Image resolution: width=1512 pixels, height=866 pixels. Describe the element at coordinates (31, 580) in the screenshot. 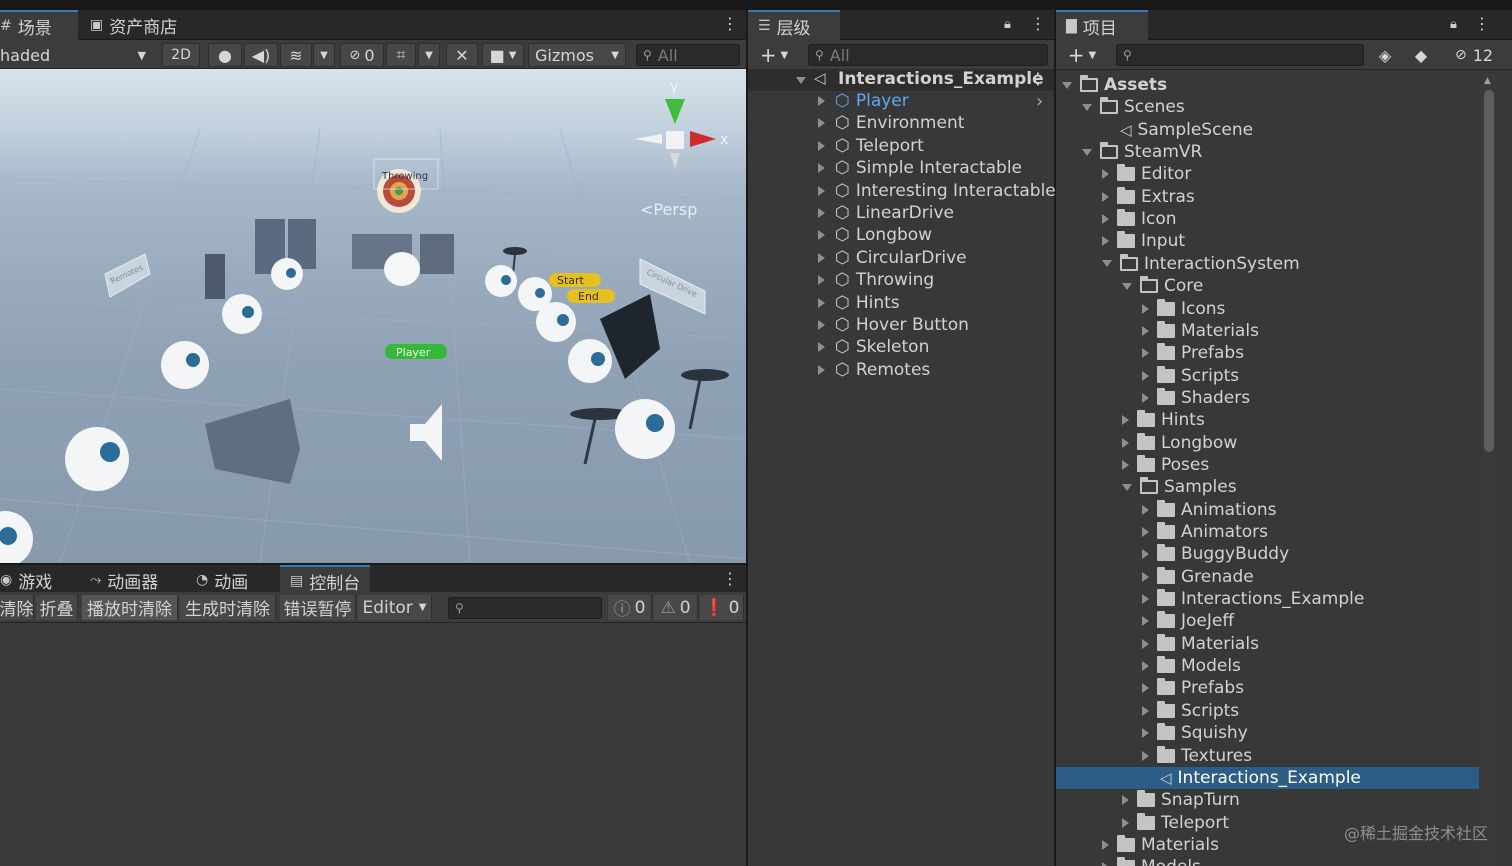

I see `tab-game: ◉ 游戏` at that location.